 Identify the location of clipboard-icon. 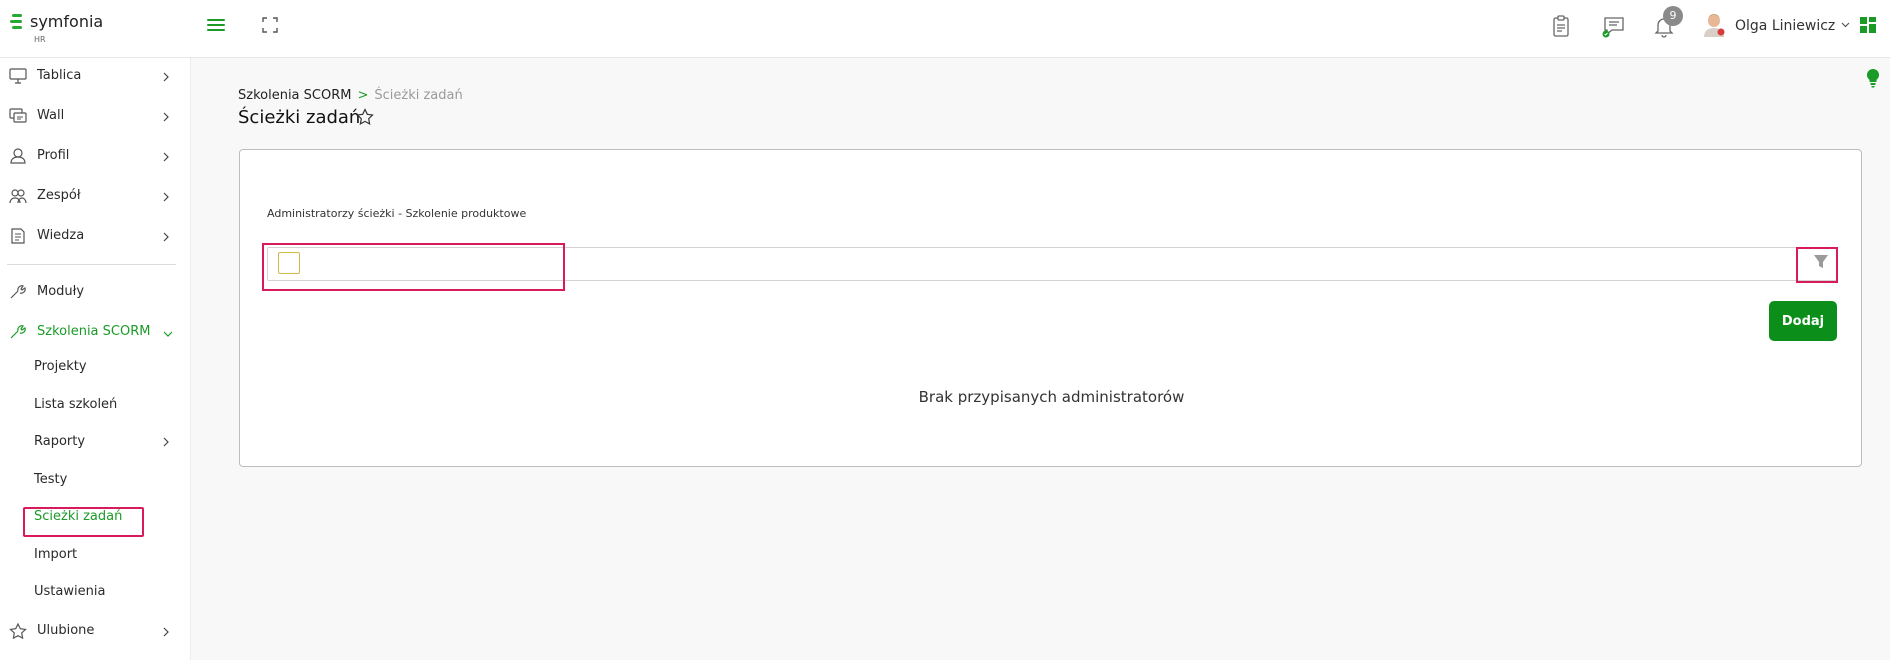
(1561, 26).